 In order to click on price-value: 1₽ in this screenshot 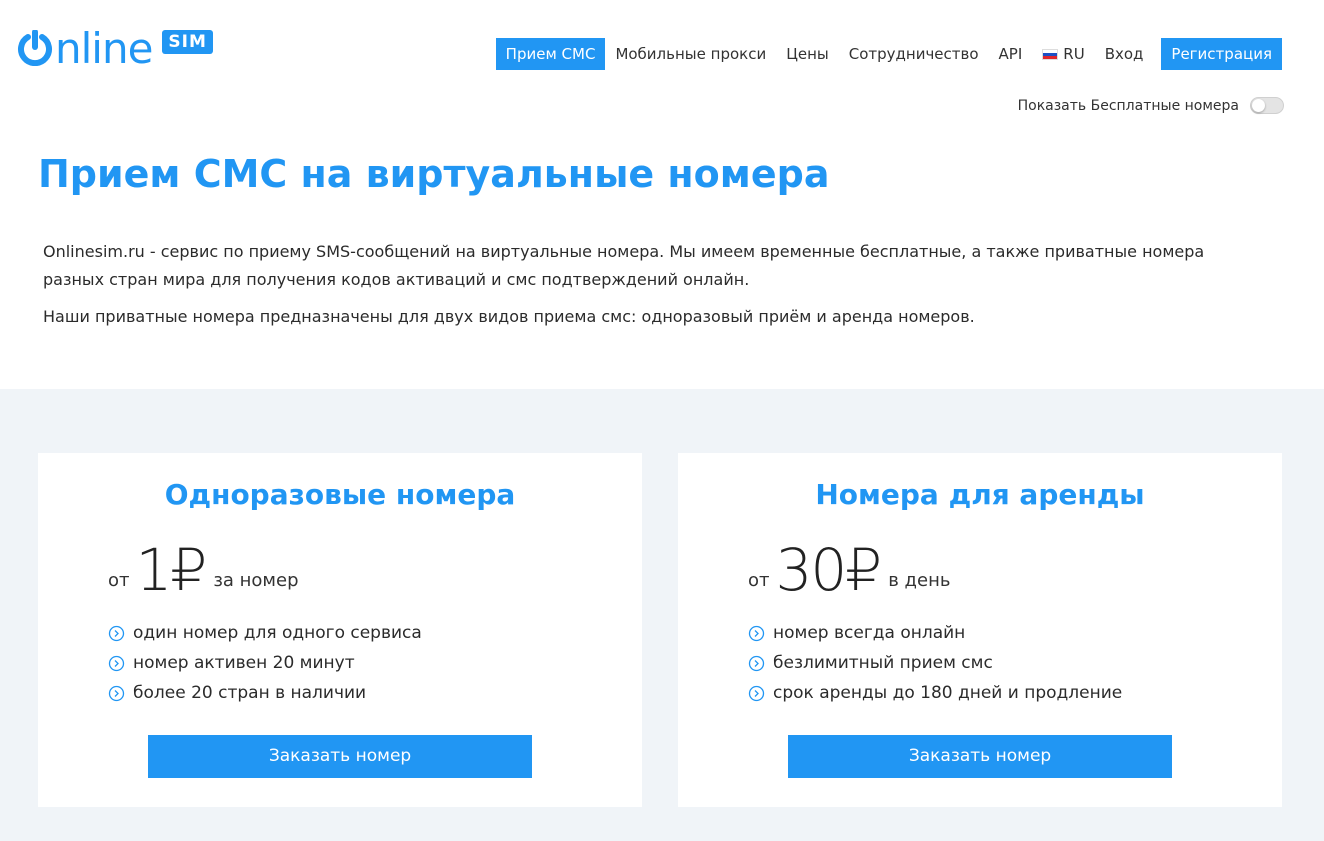, I will do `click(171, 570)`.